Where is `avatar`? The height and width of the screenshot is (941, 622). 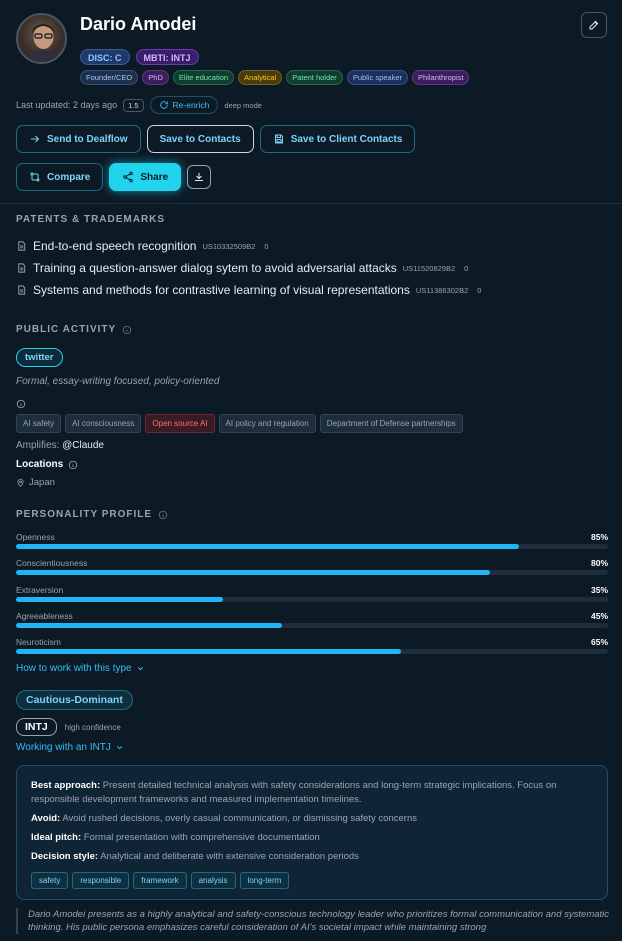
avatar is located at coordinates (41, 38).